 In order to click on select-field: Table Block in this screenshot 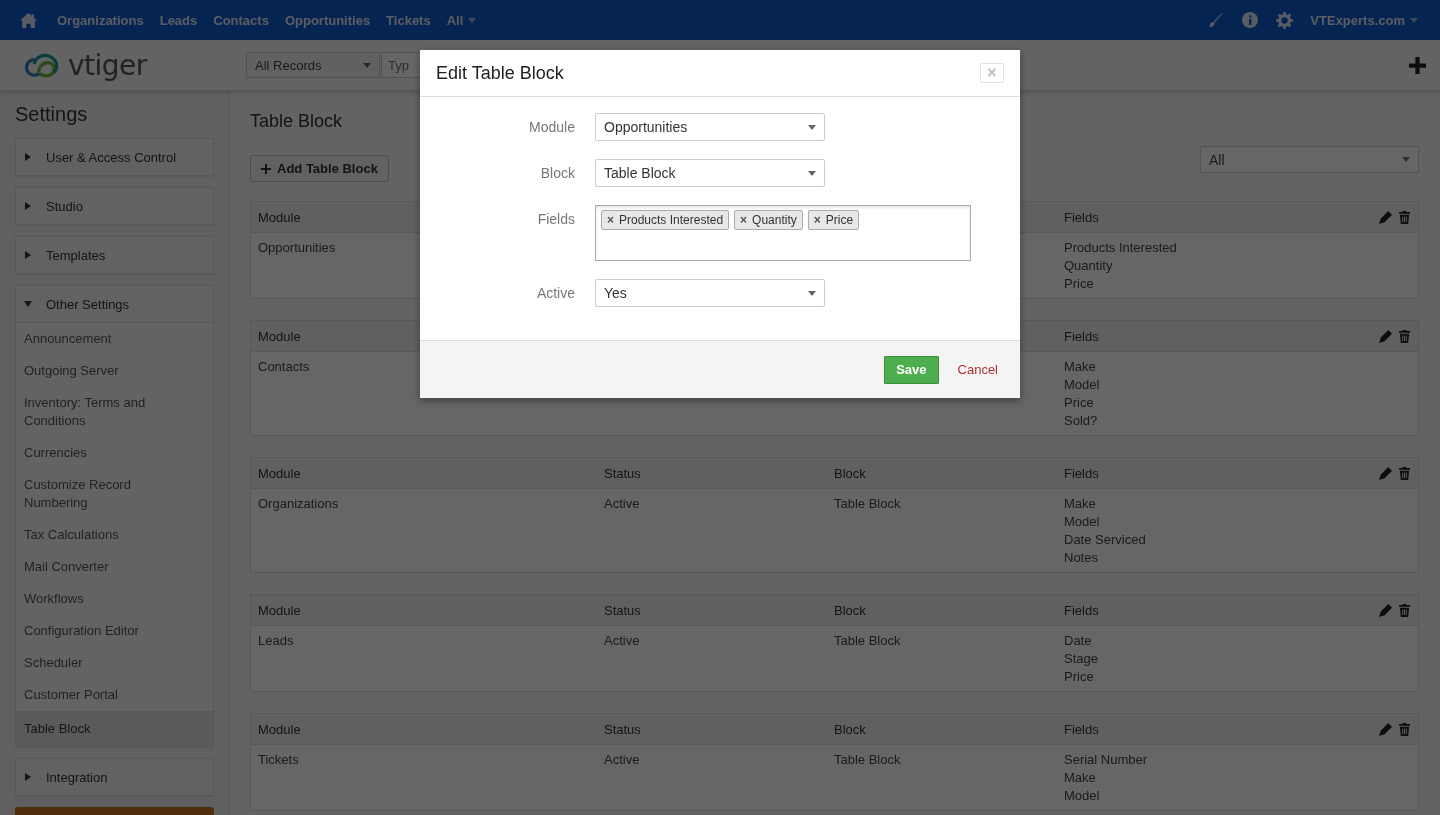, I will do `click(710, 173)`.